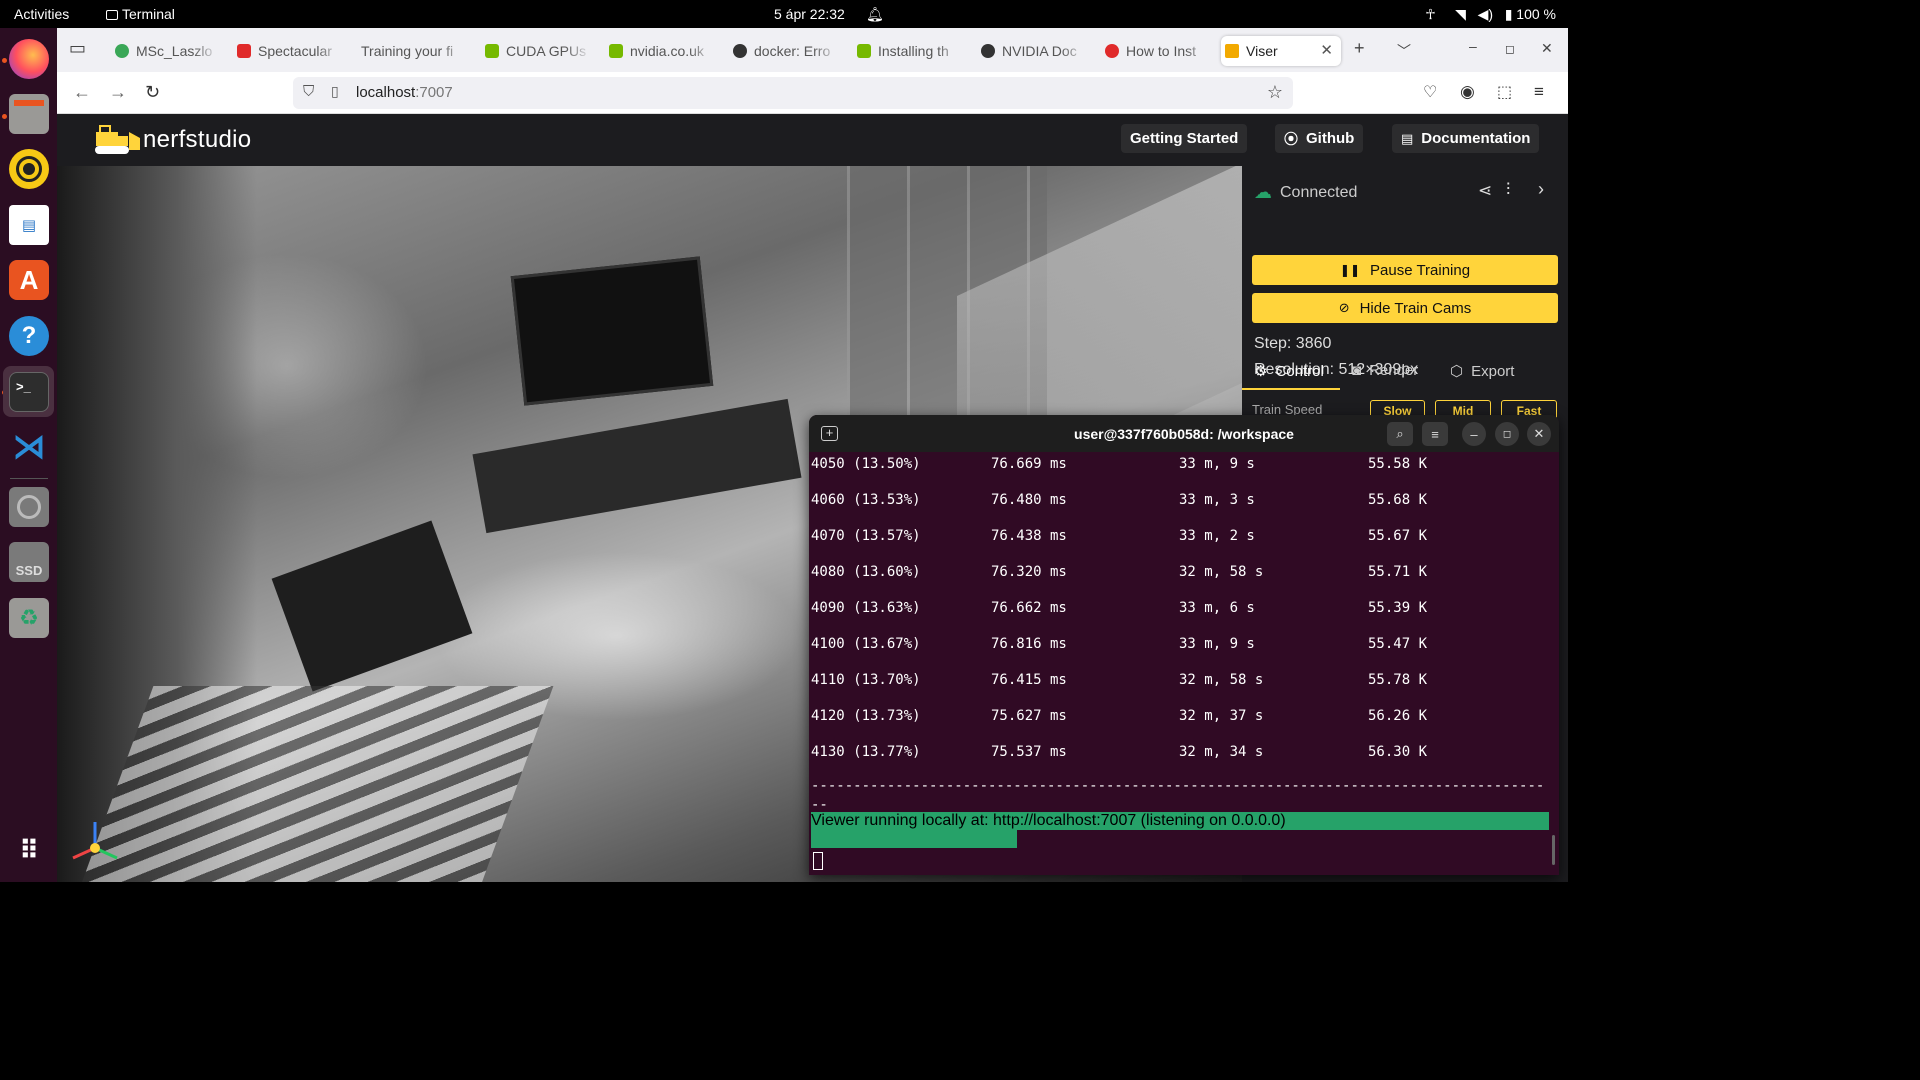  I want to click on hide-train-cams-button: ⊘ Hide Train Cams, so click(1405, 308).